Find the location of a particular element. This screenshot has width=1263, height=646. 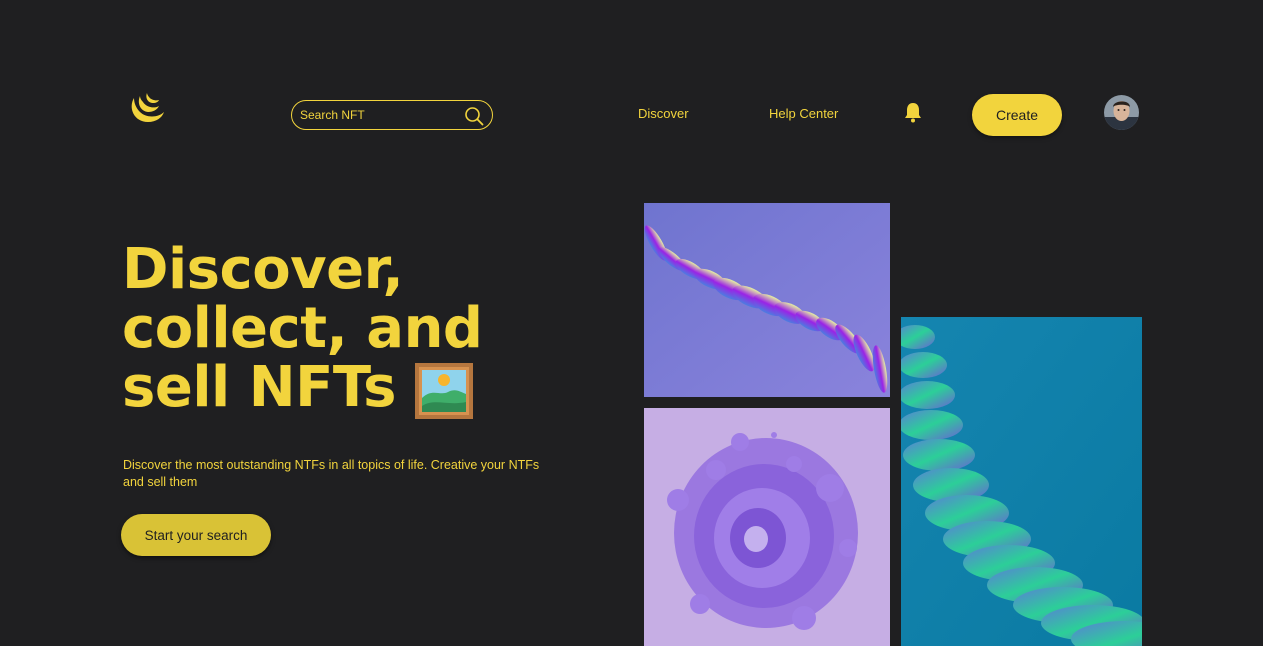

hero-title-line: collect, and is located at coordinates (302, 328).